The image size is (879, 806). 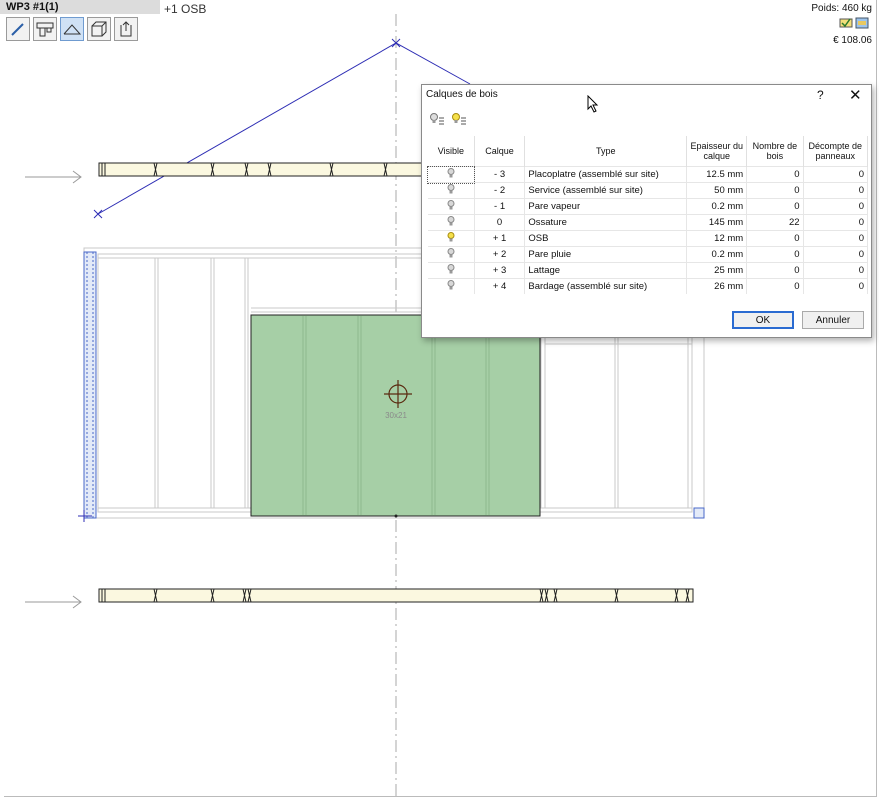 I want to click on bottom-arrow, so click(x=53, y=602).